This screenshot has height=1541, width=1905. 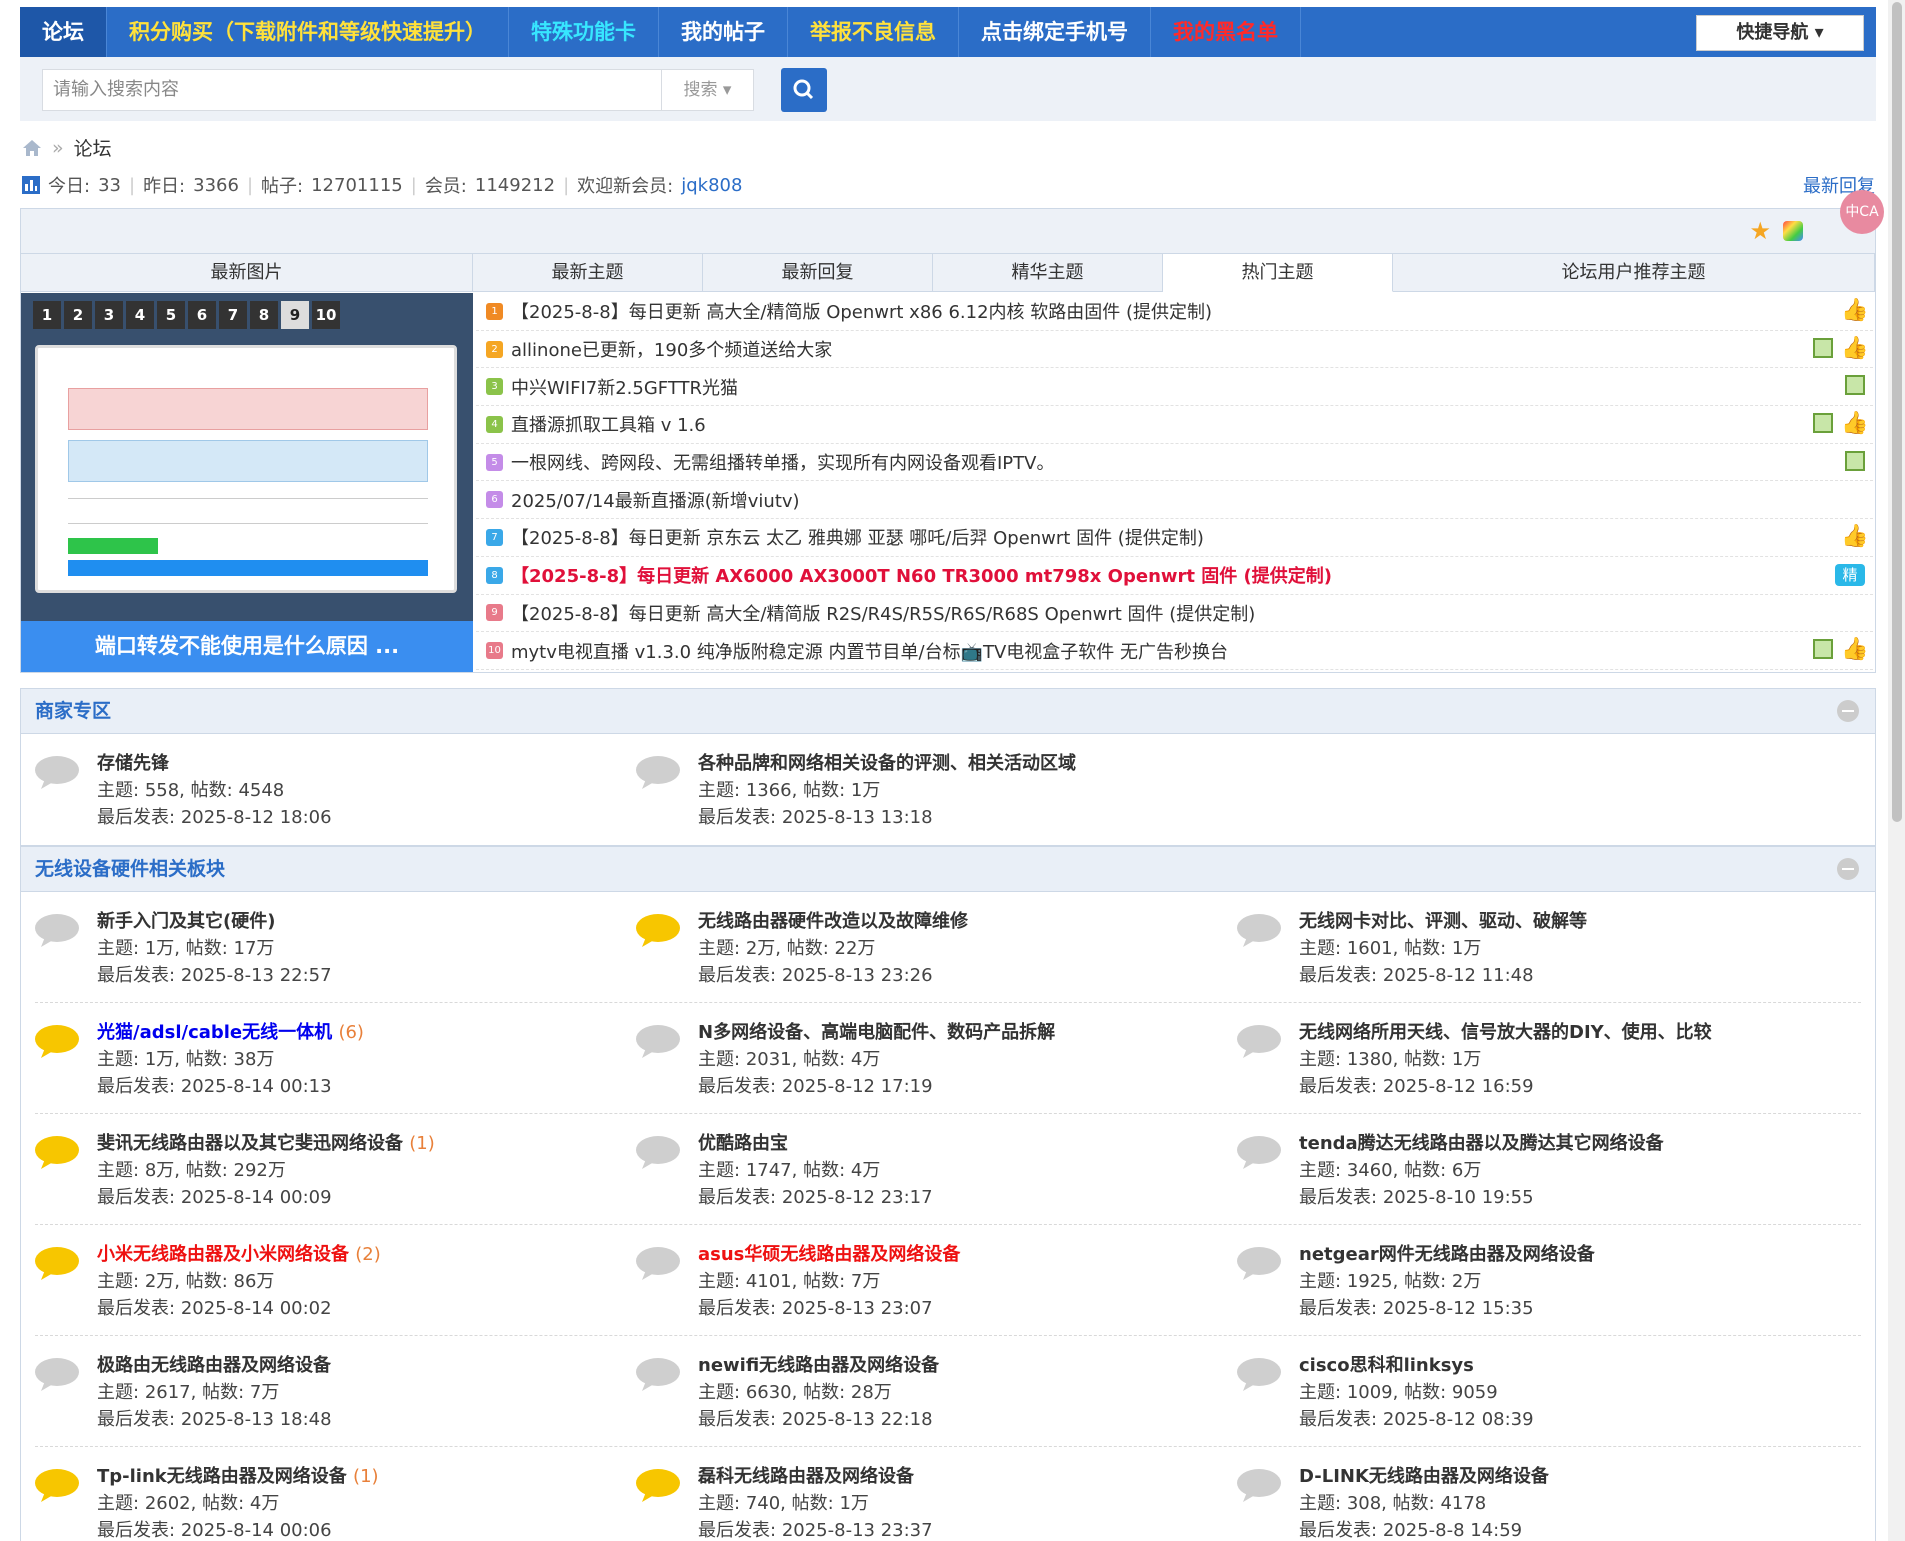 I want to click on forum-name-link: 磊科无线路由器及网络设备, so click(x=806, y=1476).